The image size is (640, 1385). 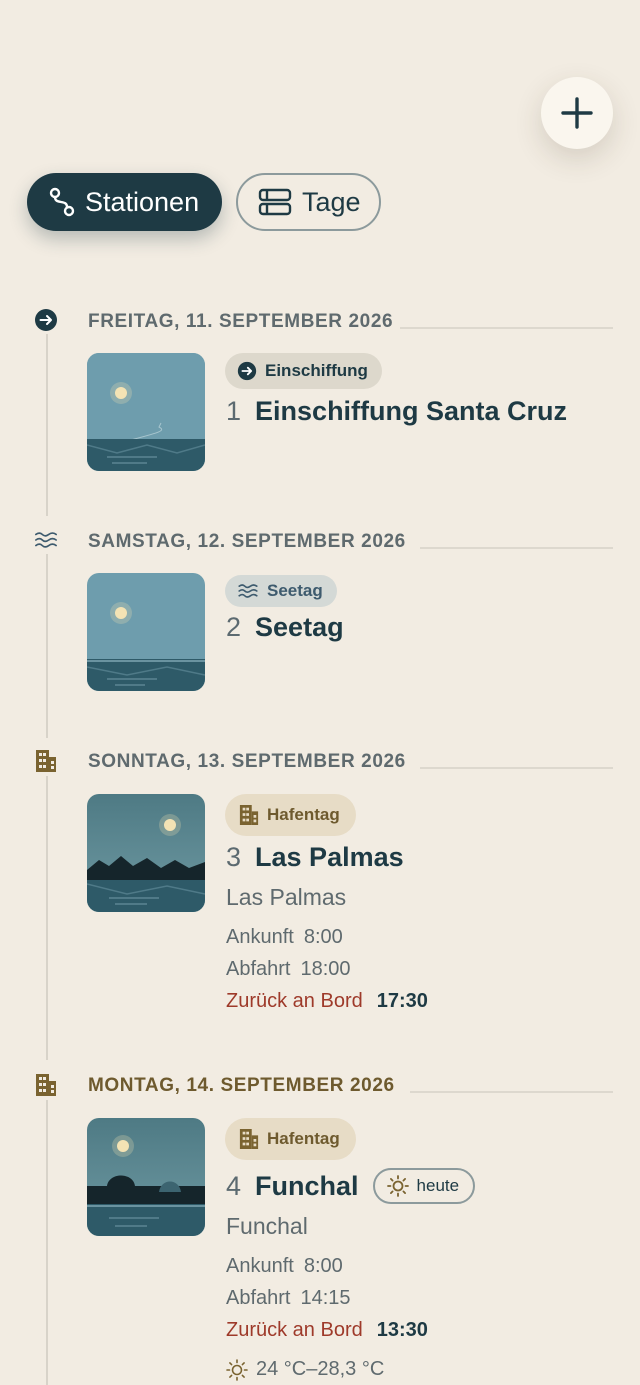 I want to click on segment-tage: Tage, so click(x=308, y=202).